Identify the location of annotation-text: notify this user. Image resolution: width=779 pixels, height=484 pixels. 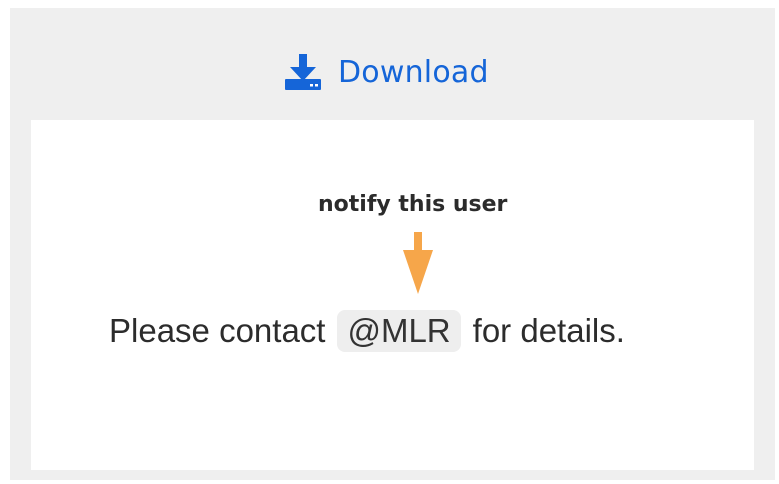
(413, 204).